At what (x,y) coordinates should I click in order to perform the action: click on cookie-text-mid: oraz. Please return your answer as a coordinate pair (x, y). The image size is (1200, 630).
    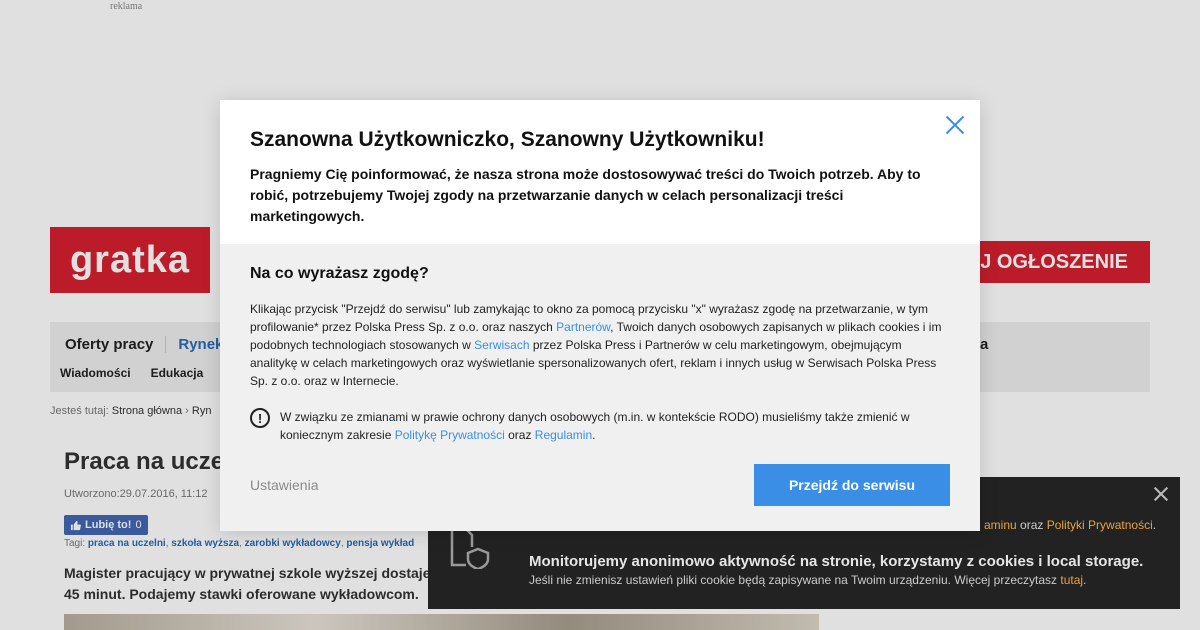
    Looking at the image, I should click on (1031, 525).